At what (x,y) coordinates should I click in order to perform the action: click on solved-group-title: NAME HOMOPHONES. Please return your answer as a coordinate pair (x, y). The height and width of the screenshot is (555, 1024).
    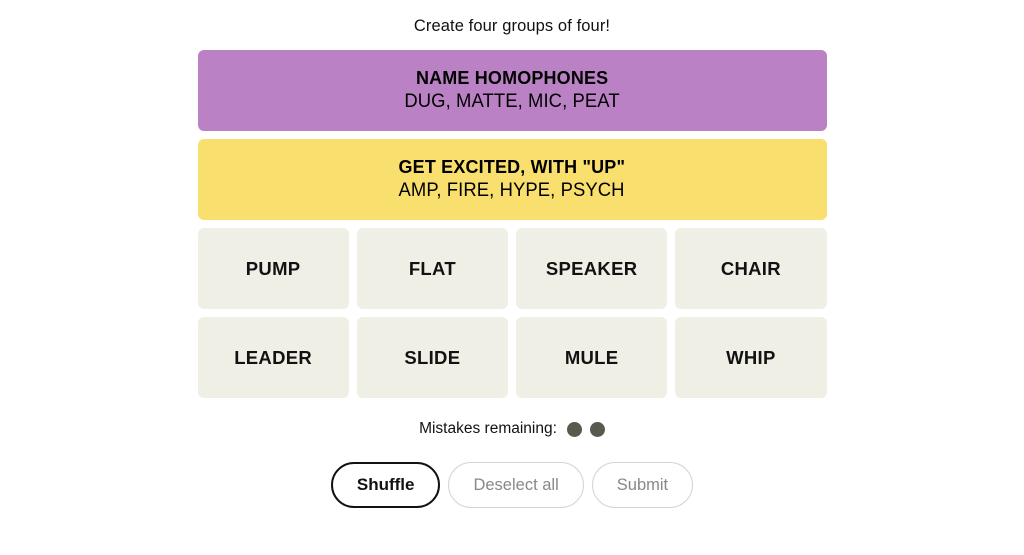
    Looking at the image, I should click on (512, 77).